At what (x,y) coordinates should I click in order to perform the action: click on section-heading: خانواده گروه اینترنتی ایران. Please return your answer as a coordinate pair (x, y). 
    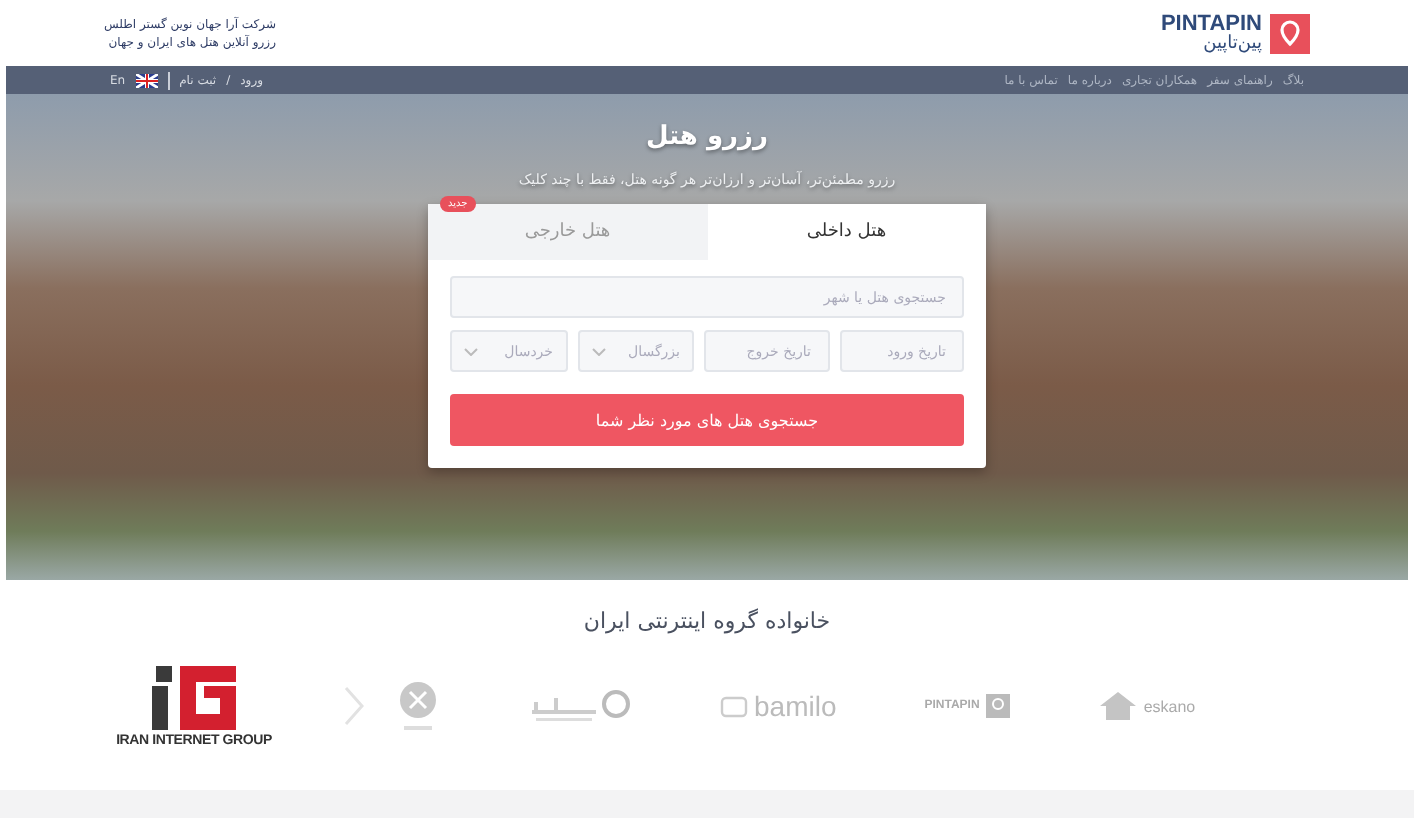
    Looking at the image, I should click on (707, 621).